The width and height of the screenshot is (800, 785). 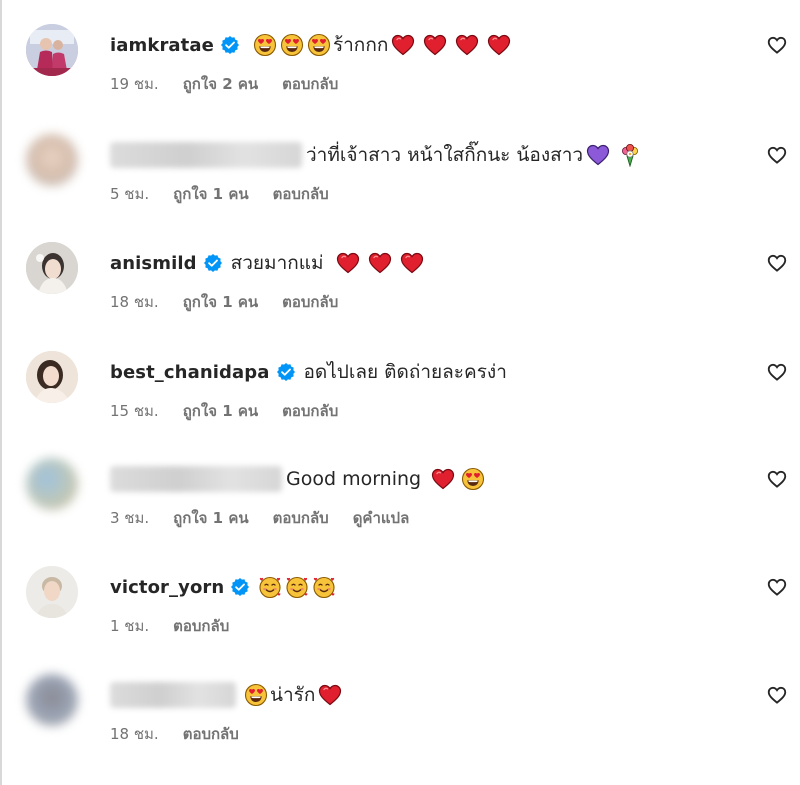 What do you see at coordinates (130, 194) in the screenshot?
I see `comment-time: 5 ชม.` at bounding box center [130, 194].